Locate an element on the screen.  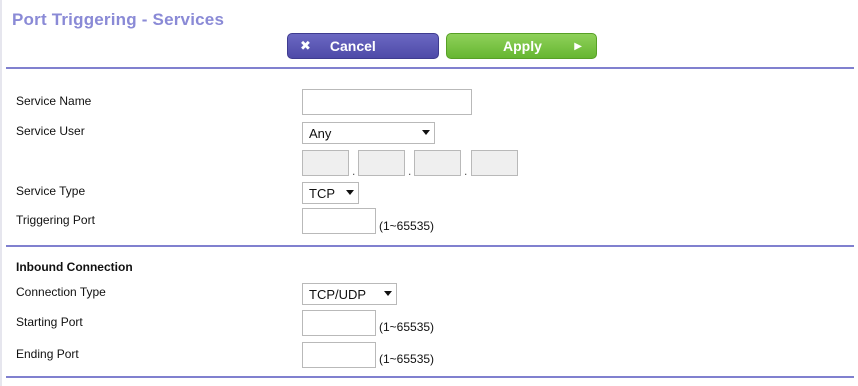
service-user-label: Service User is located at coordinates (50, 131).